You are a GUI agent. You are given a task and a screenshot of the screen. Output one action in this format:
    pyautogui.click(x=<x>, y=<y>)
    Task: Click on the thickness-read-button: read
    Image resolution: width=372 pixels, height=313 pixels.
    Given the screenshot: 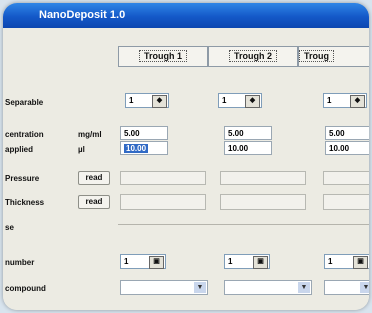 What is the action you would take?
    pyautogui.click(x=94, y=202)
    